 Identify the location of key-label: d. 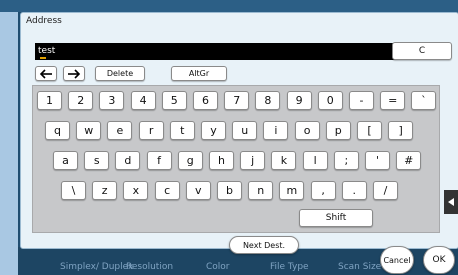
(128, 160).